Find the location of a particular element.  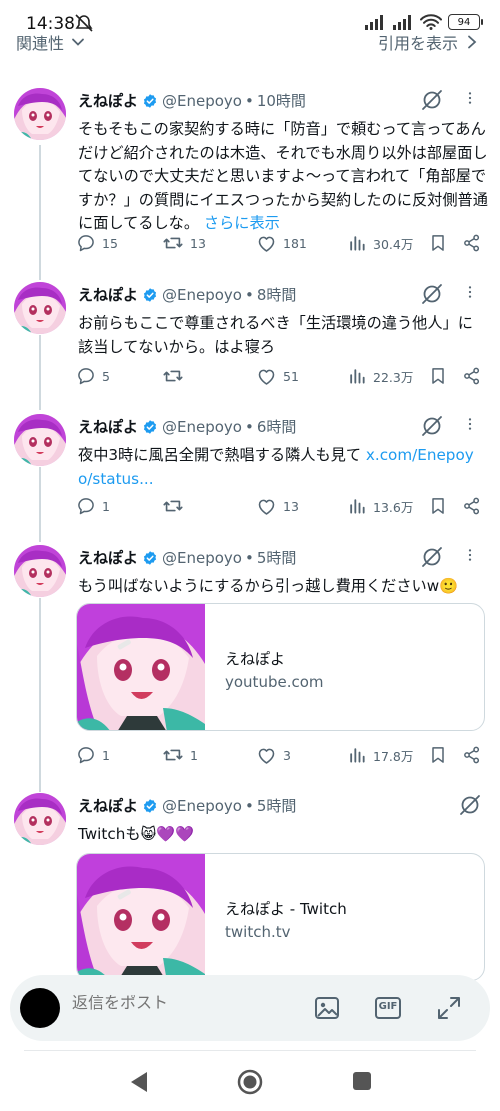

home-button is located at coordinates (250, 1084).